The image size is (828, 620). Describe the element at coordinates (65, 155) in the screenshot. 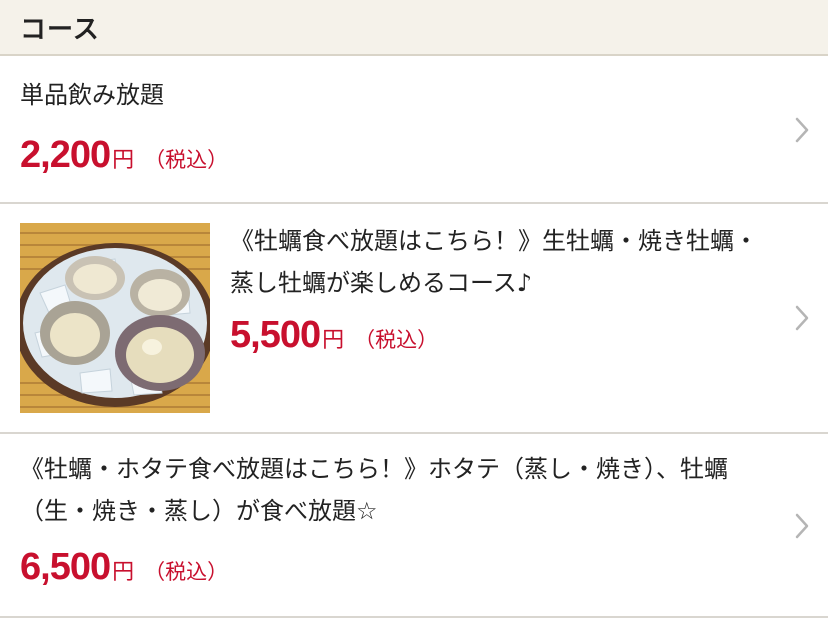

I see `price-value: 2,200` at that location.